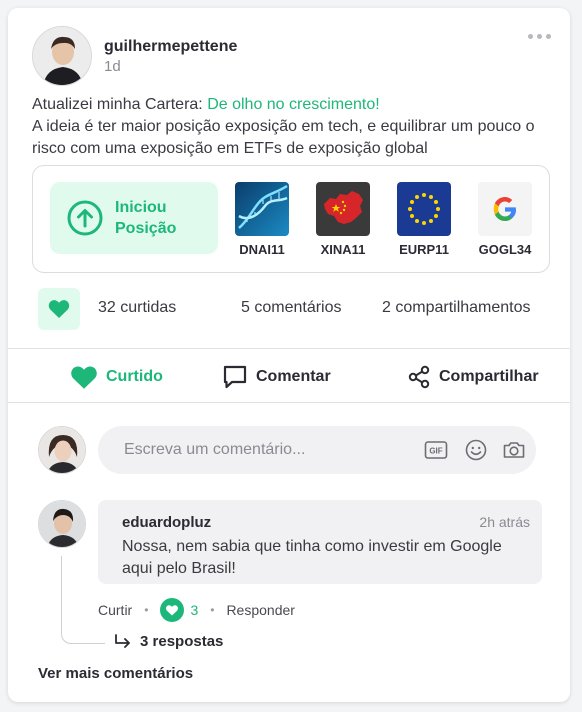  Describe the element at coordinates (505, 249) in the screenshot. I see `asset-ticker: GOGL34` at that location.